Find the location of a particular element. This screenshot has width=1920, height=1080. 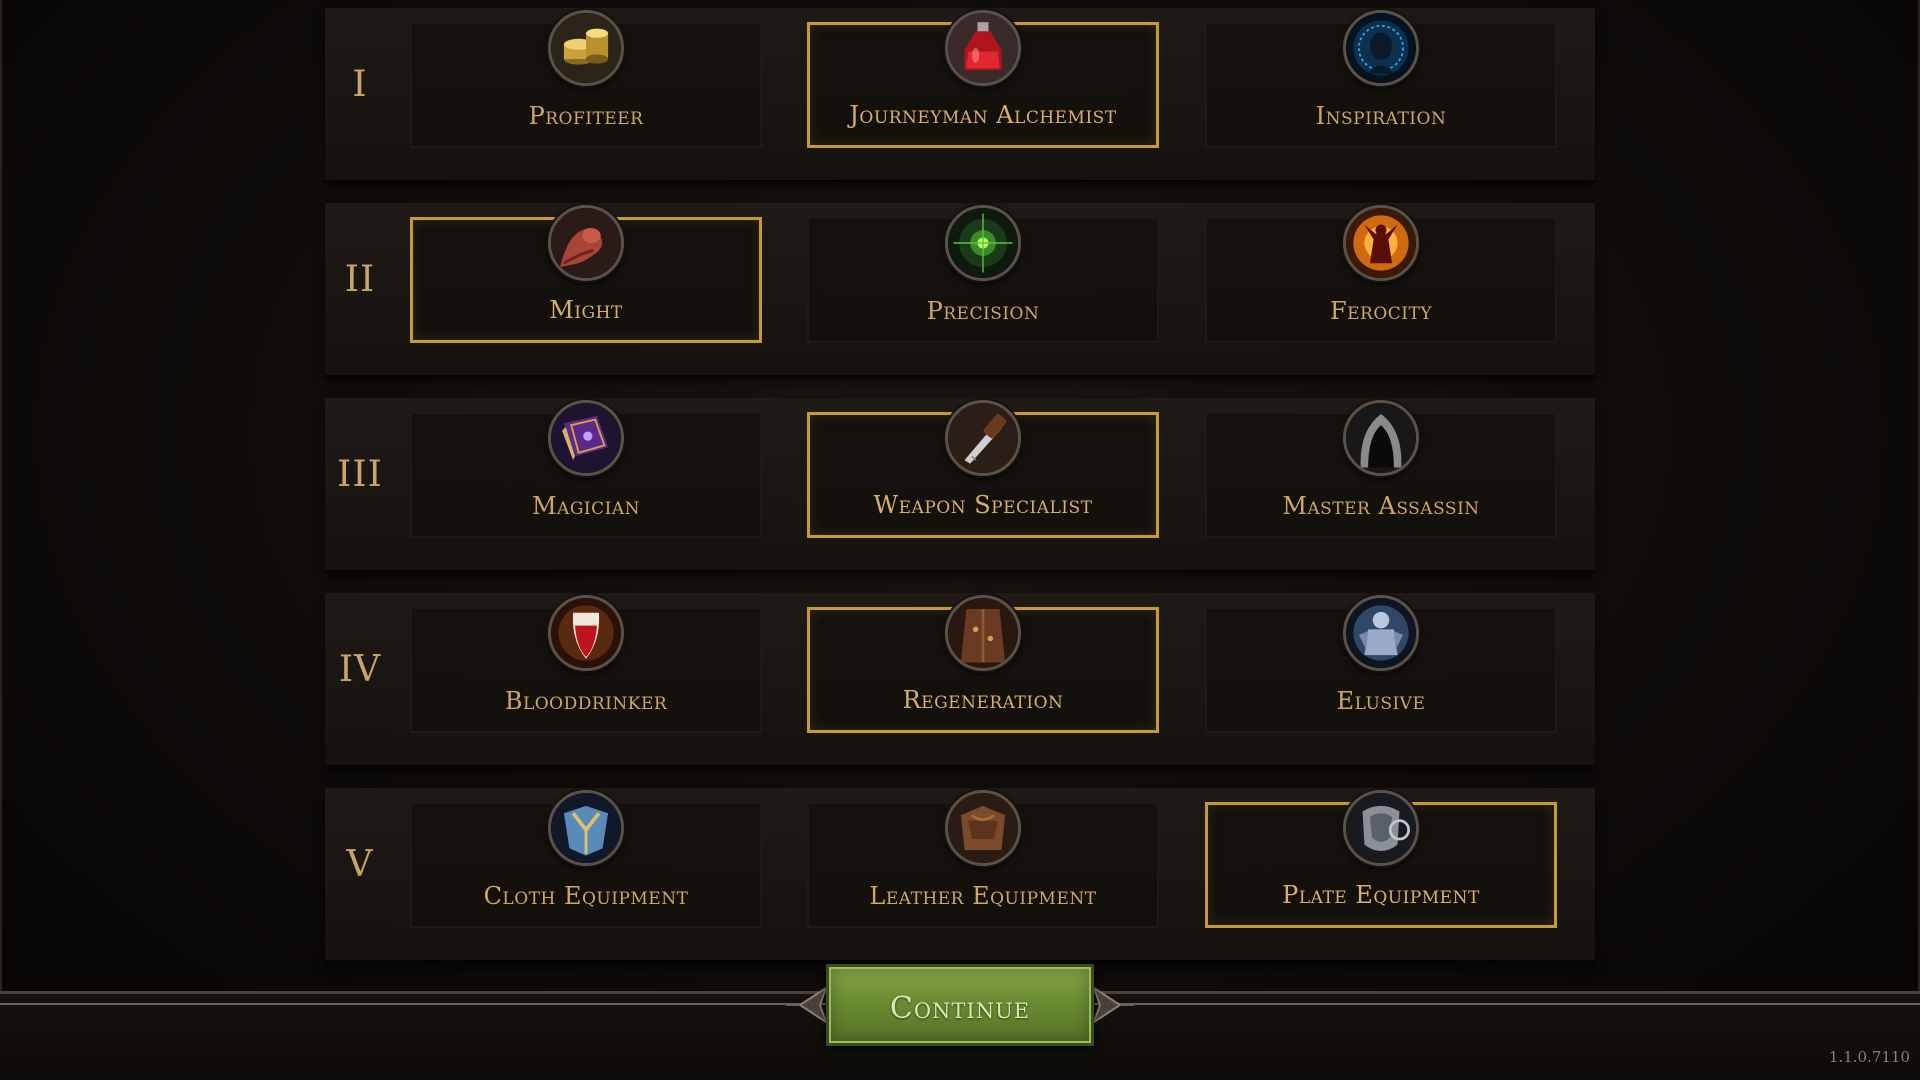

cloth-armor-icon is located at coordinates (586, 828).